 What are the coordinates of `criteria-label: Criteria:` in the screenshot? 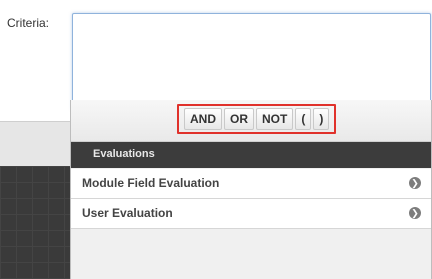 It's located at (28, 23).